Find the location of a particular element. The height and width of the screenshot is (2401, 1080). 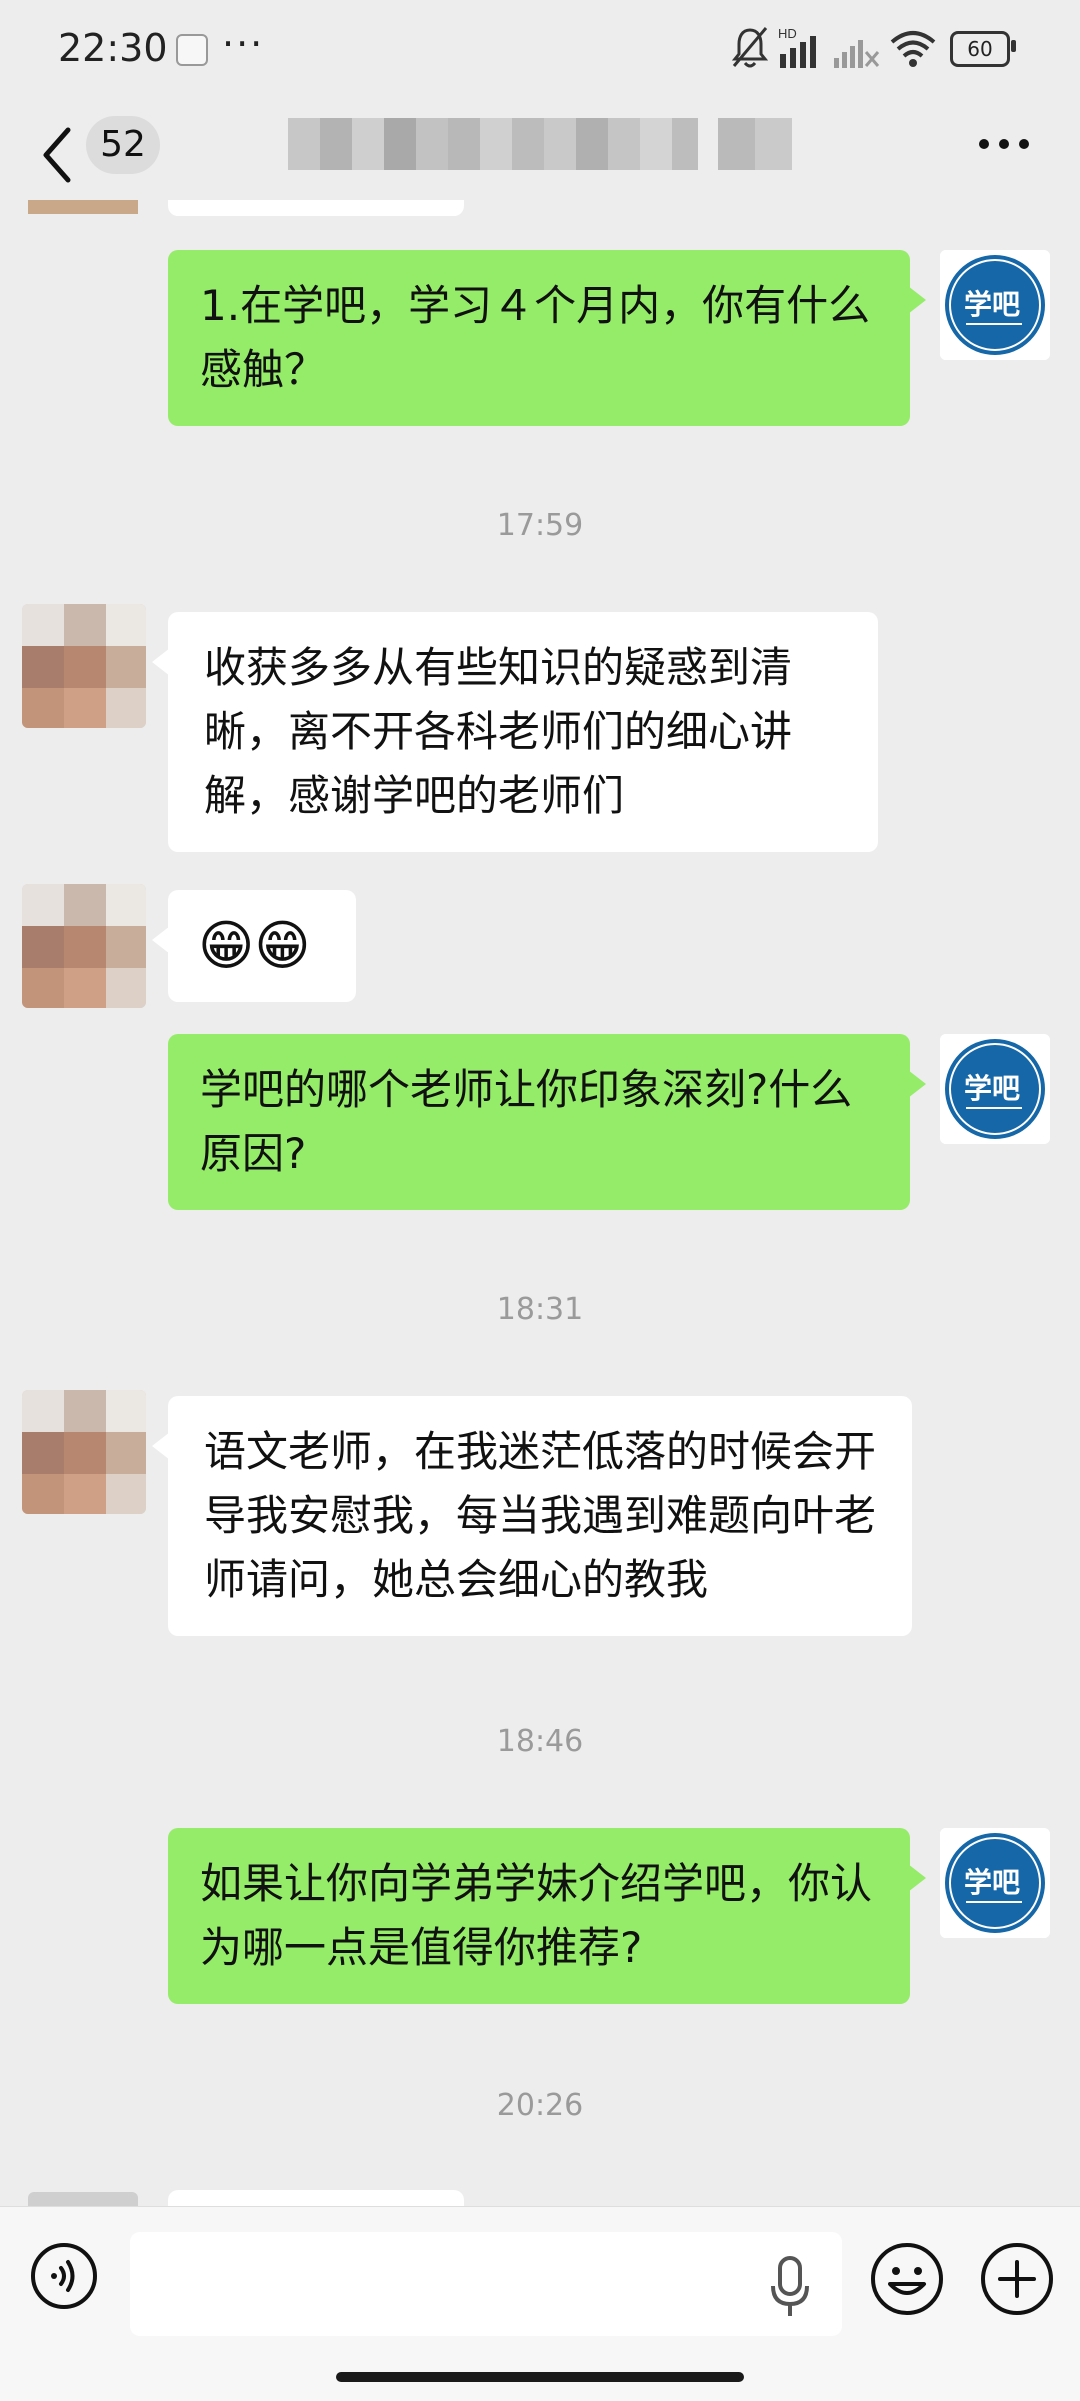

wifi-icon is located at coordinates (913, 49).